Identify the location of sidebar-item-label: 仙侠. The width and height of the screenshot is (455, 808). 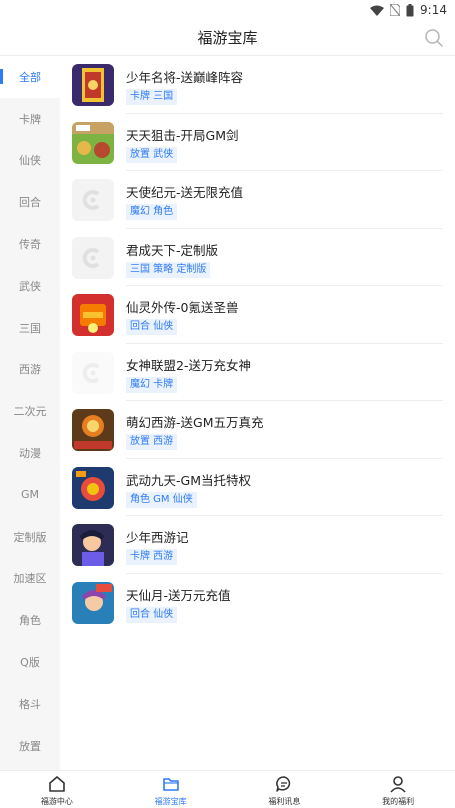
(30, 161).